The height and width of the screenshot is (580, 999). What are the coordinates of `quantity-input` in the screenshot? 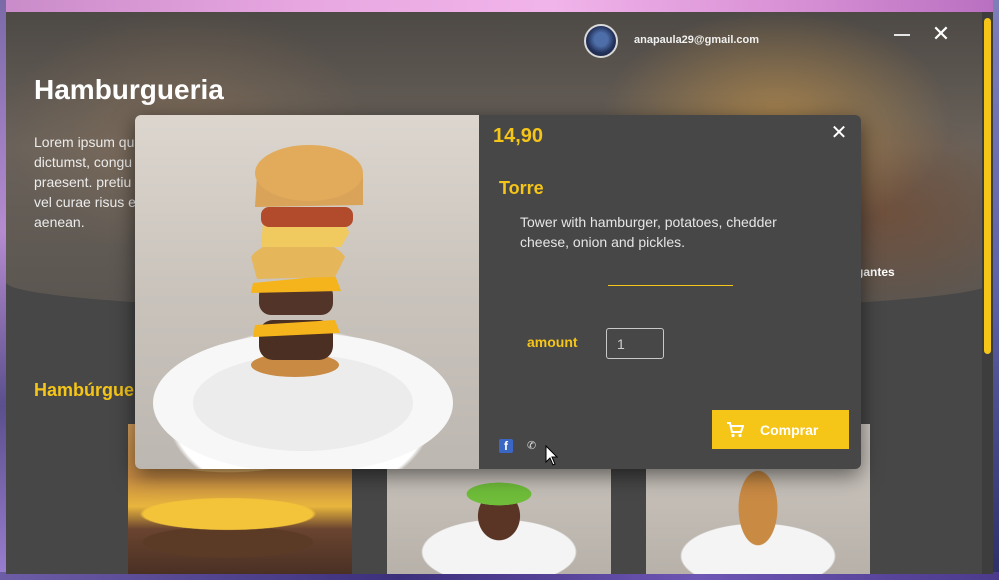 It's located at (635, 343).